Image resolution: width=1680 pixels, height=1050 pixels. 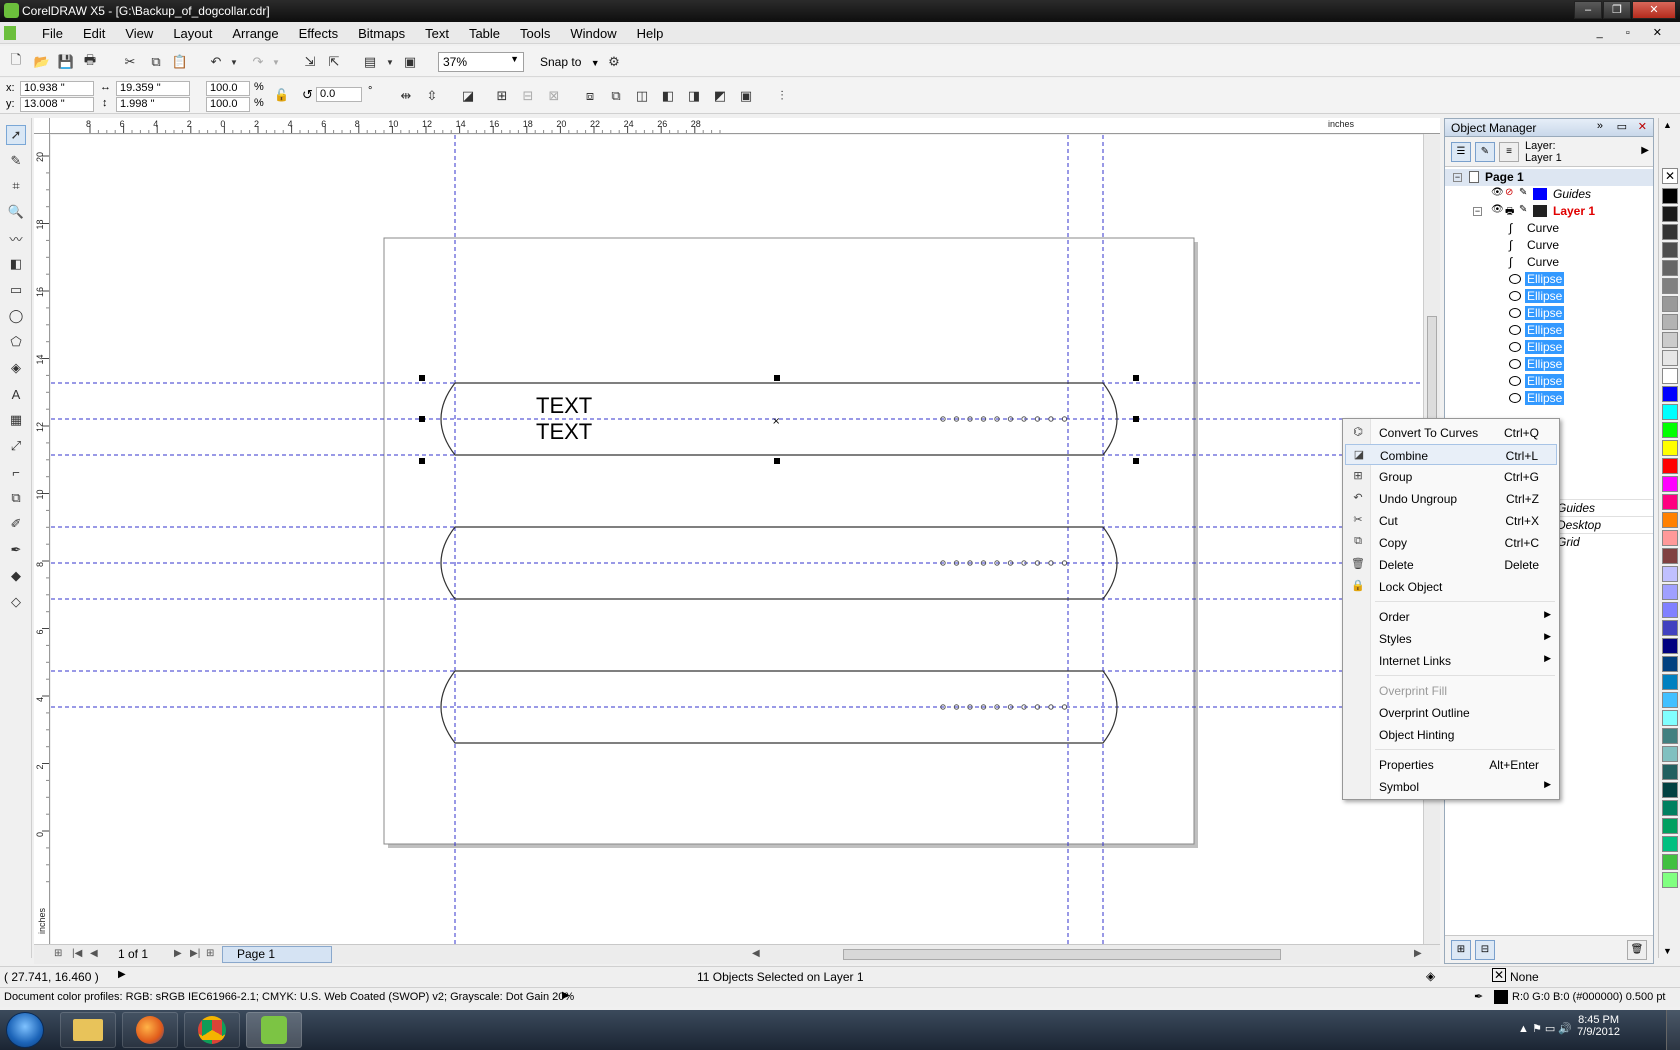 What do you see at coordinates (642, 96) in the screenshot?
I see `intersect-icon: ◫` at bounding box center [642, 96].